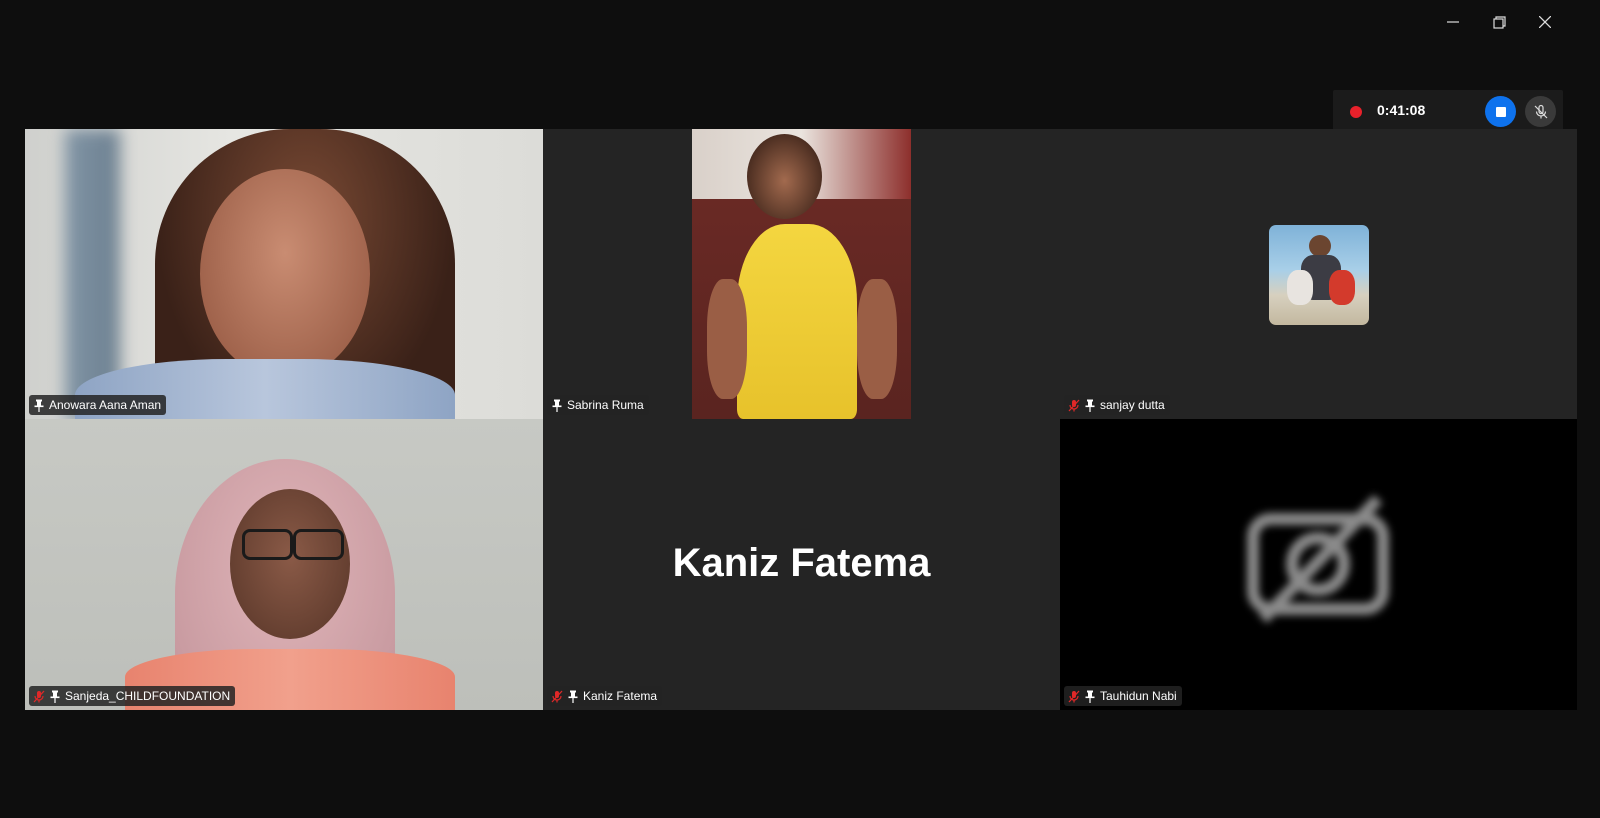  Describe the element at coordinates (1401, 110) in the screenshot. I see `recording-timer: 0:41:08` at that location.